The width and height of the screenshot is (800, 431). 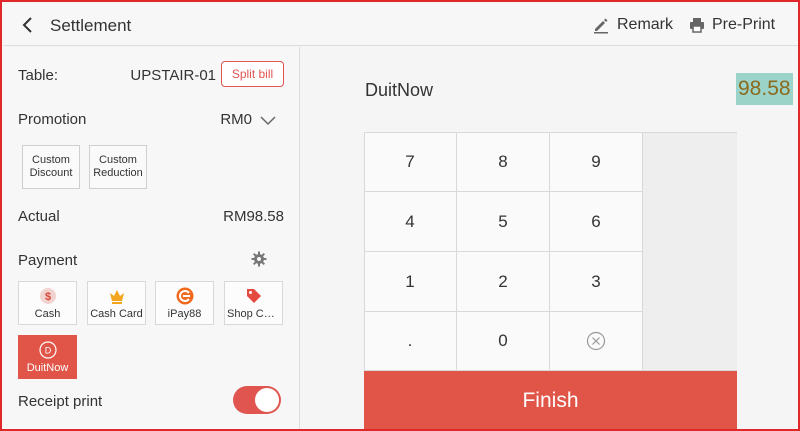 I want to click on back-arrow-icon, so click(x=28, y=25).